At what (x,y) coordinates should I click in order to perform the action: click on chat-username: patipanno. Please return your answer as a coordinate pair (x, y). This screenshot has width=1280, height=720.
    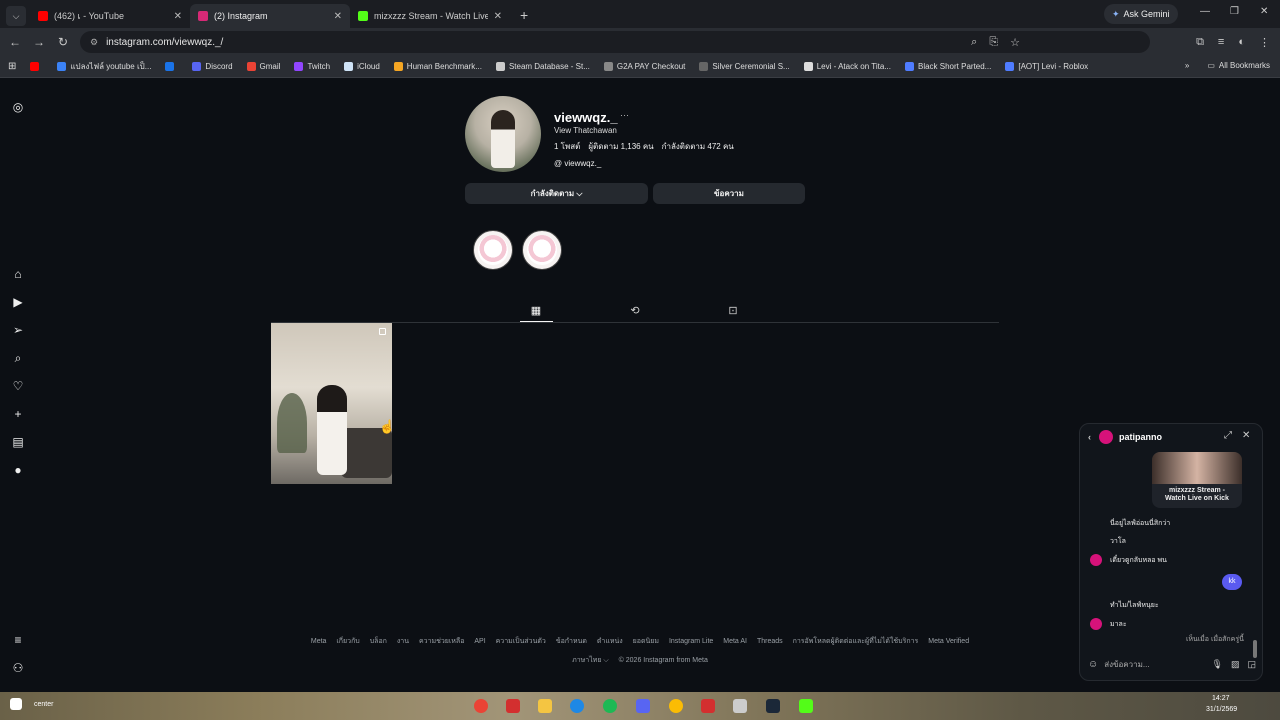
    Looking at the image, I should click on (1140, 437).